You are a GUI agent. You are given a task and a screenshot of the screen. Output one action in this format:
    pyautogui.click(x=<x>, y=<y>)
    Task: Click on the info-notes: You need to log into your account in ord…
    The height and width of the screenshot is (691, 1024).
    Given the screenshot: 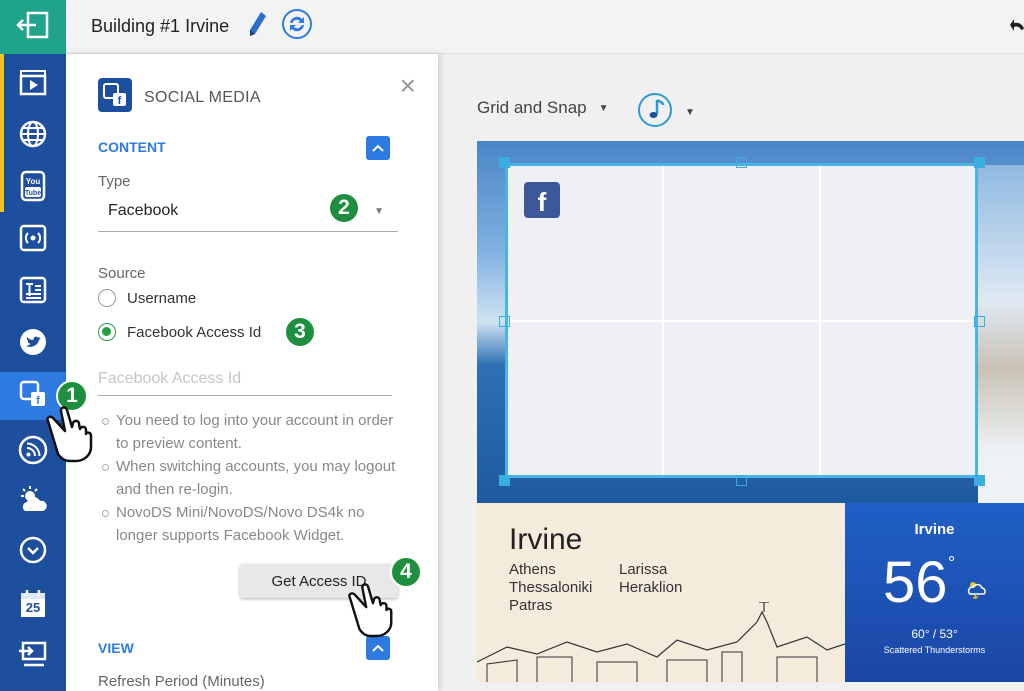 What is the action you would take?
    pyautogui.click(x=248, y=478)
    